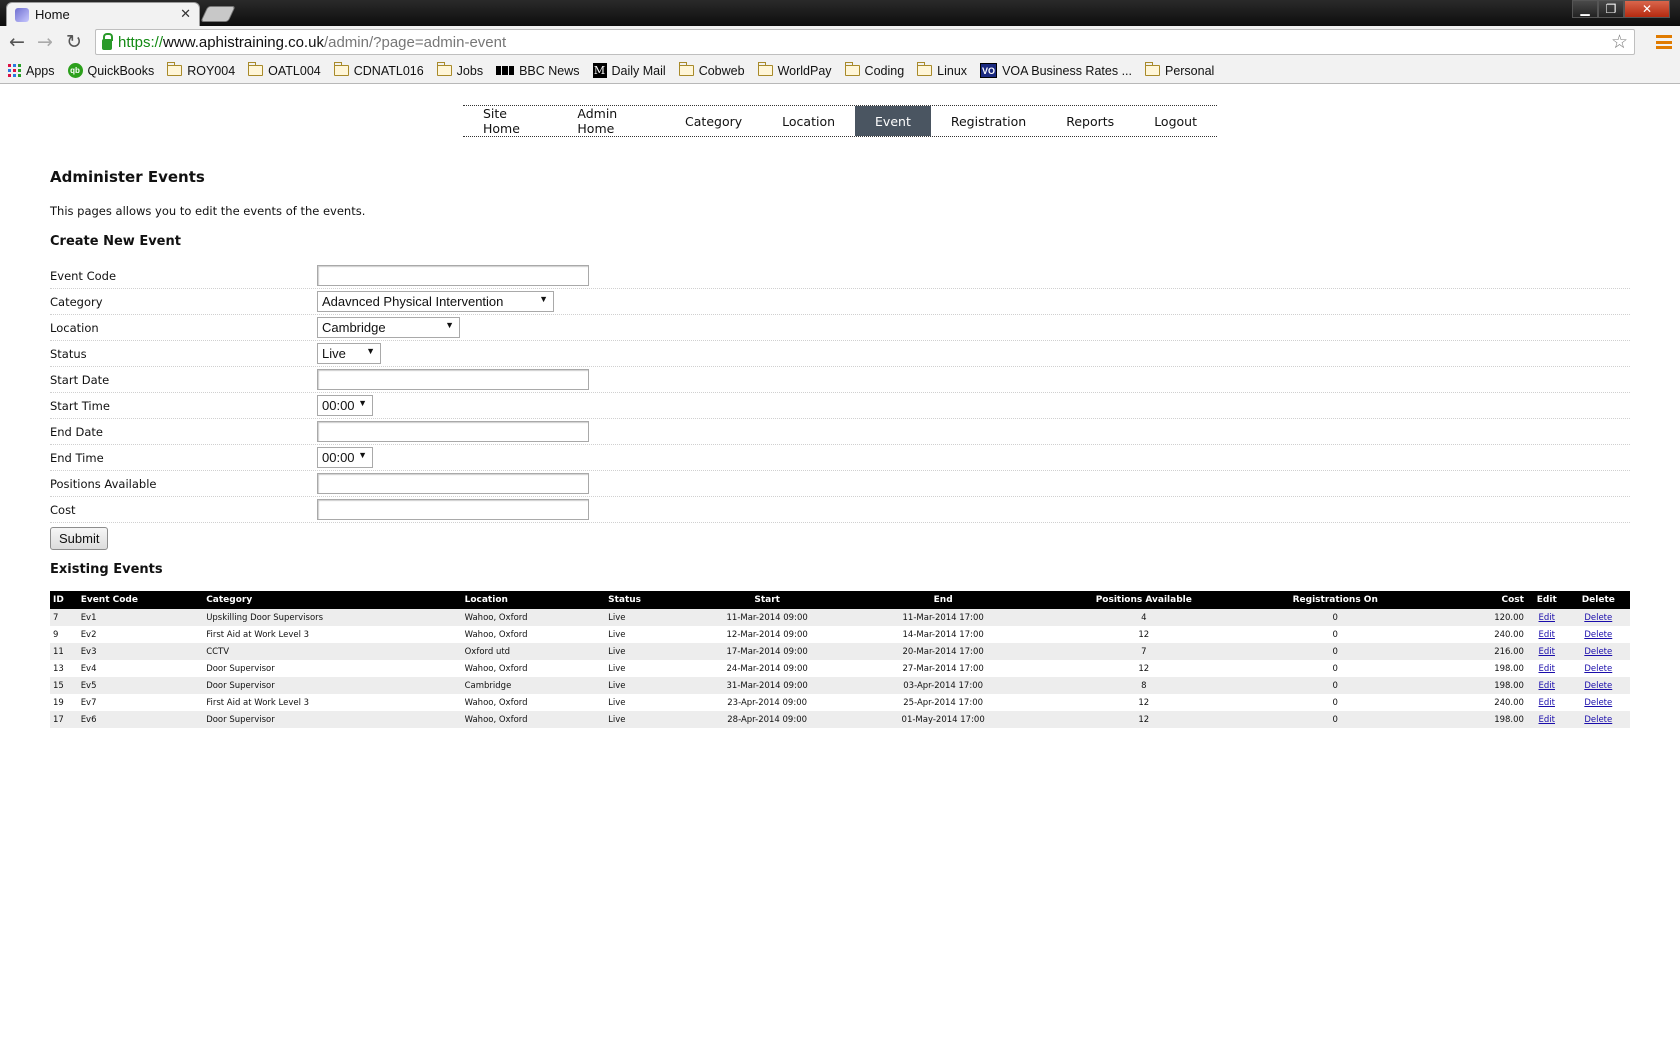  What do you see at coordinates (1611, 9) in the screenshot?
I see `restore-icon: ❐` at bounding box center [1611, 9].